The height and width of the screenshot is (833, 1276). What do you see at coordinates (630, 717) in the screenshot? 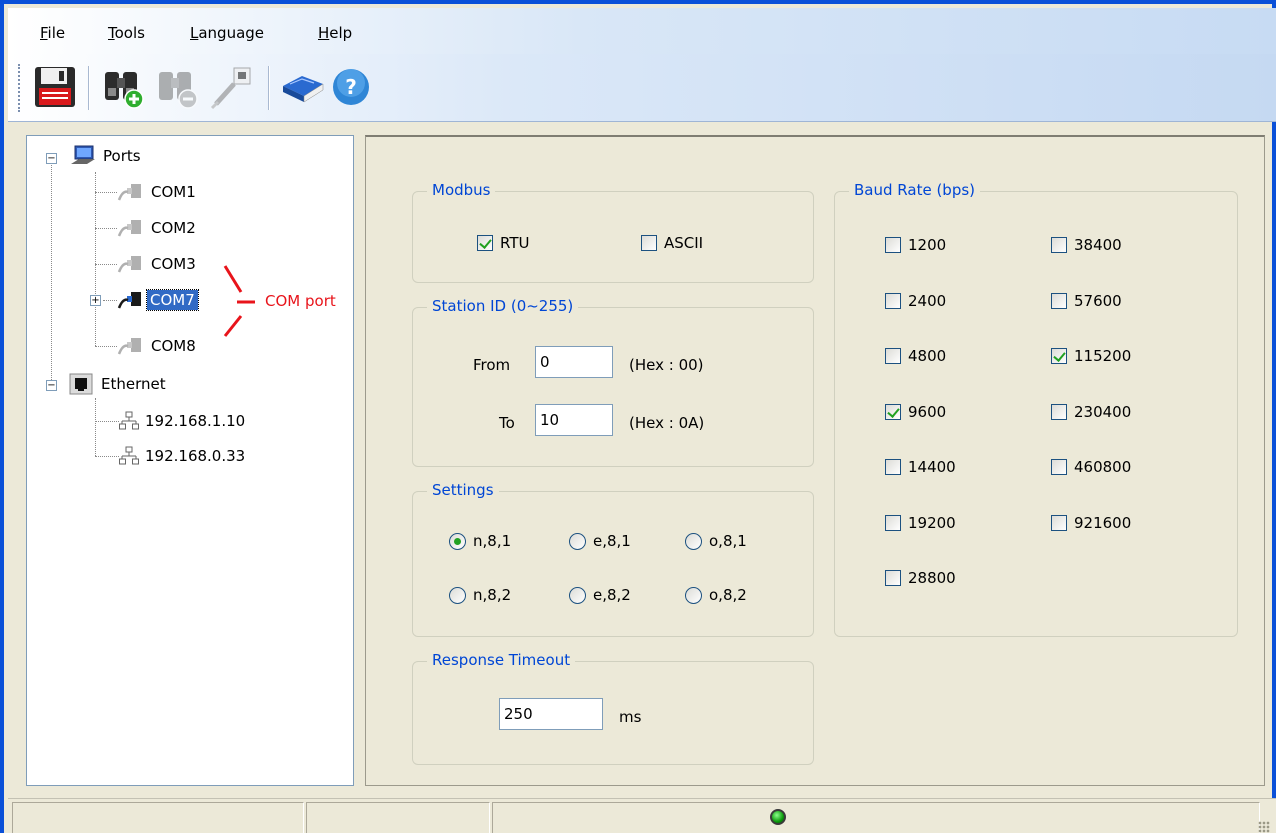
I see `timeout-unit-label: ms` at bounding box center [630, 717].